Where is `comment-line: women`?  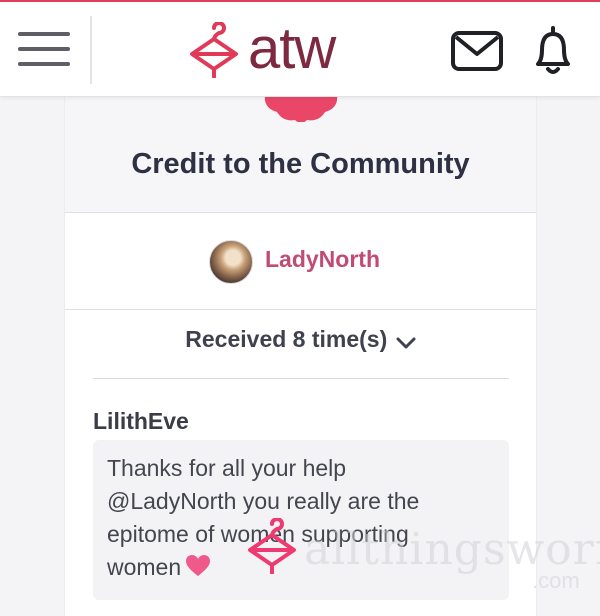 comment-line: women is located at coordinates (144, 567).